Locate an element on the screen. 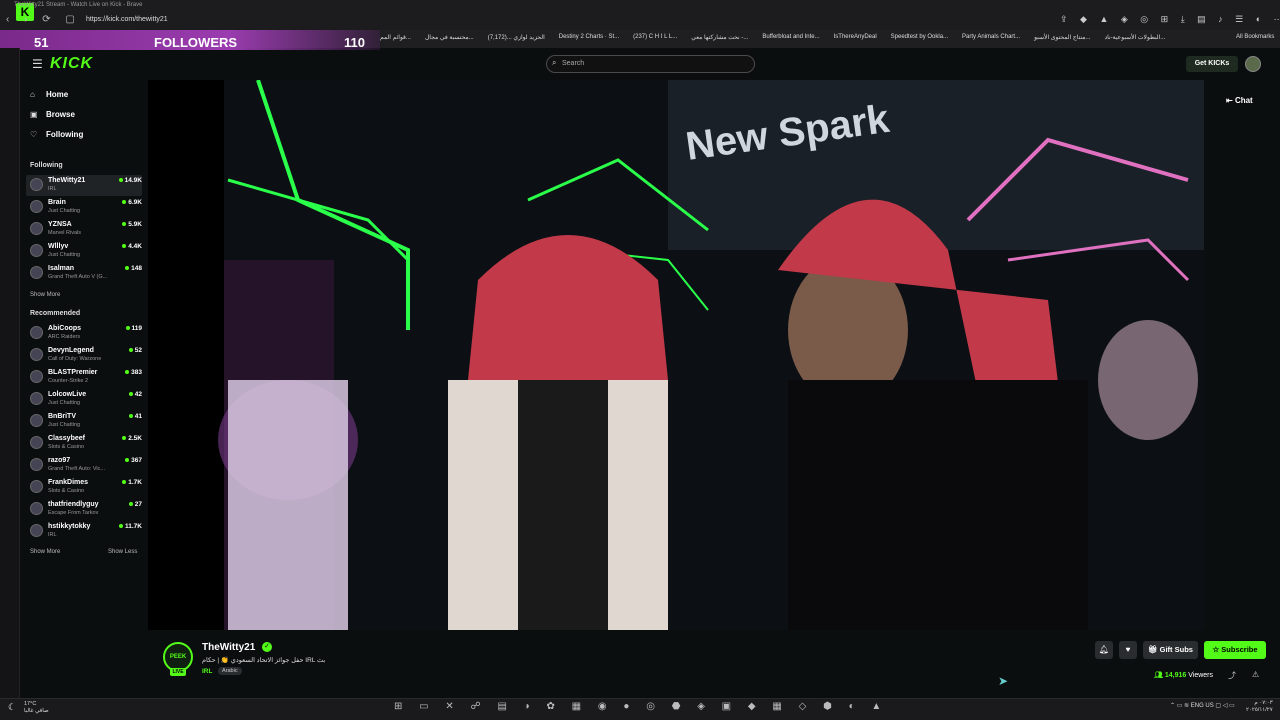 Image resolution: width=1280 pixels, height=720 pixels. streamer-name: TheWitty21 is located at coordinates (228, 647).